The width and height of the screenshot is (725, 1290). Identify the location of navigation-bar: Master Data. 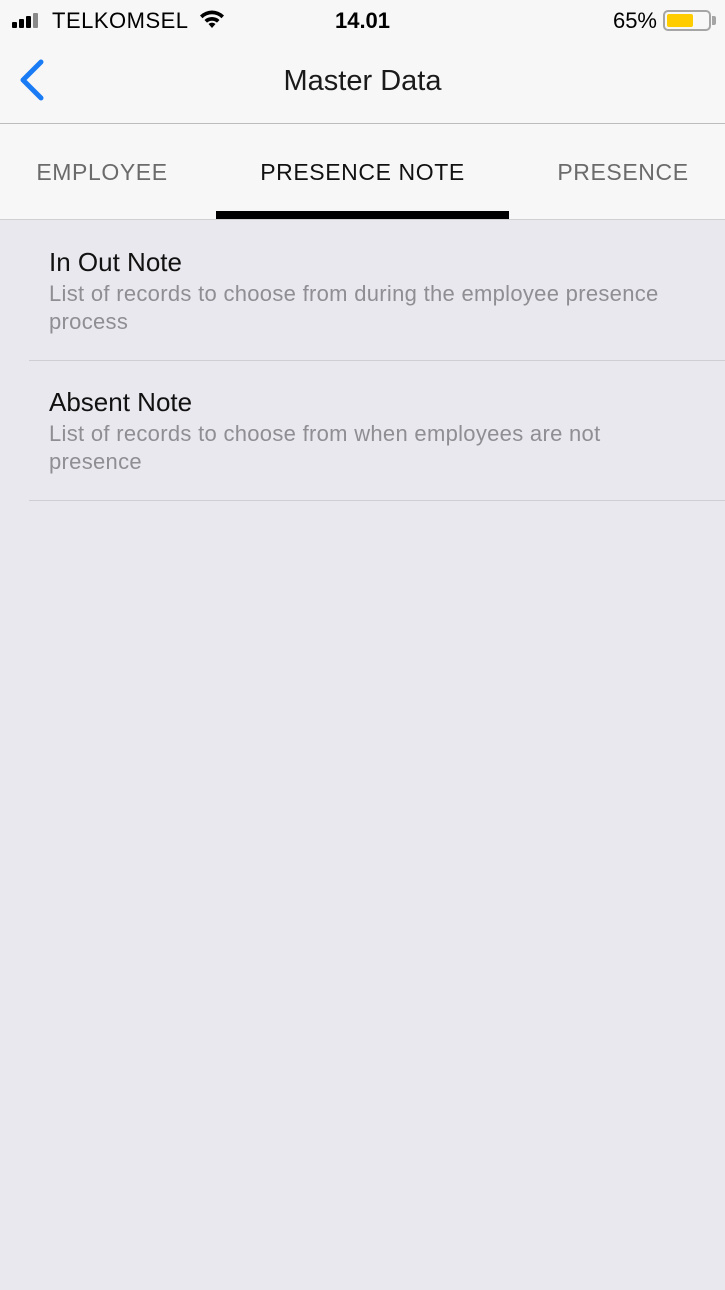
(362, 82).